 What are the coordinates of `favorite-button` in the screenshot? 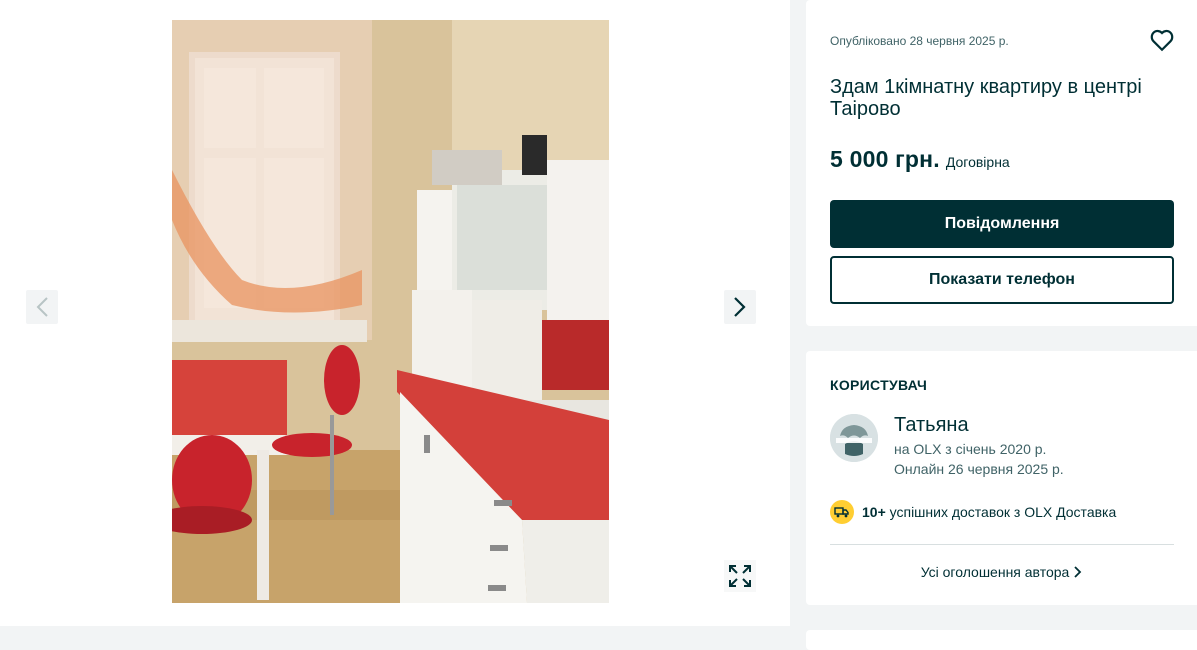 It's located at (1162, 40).